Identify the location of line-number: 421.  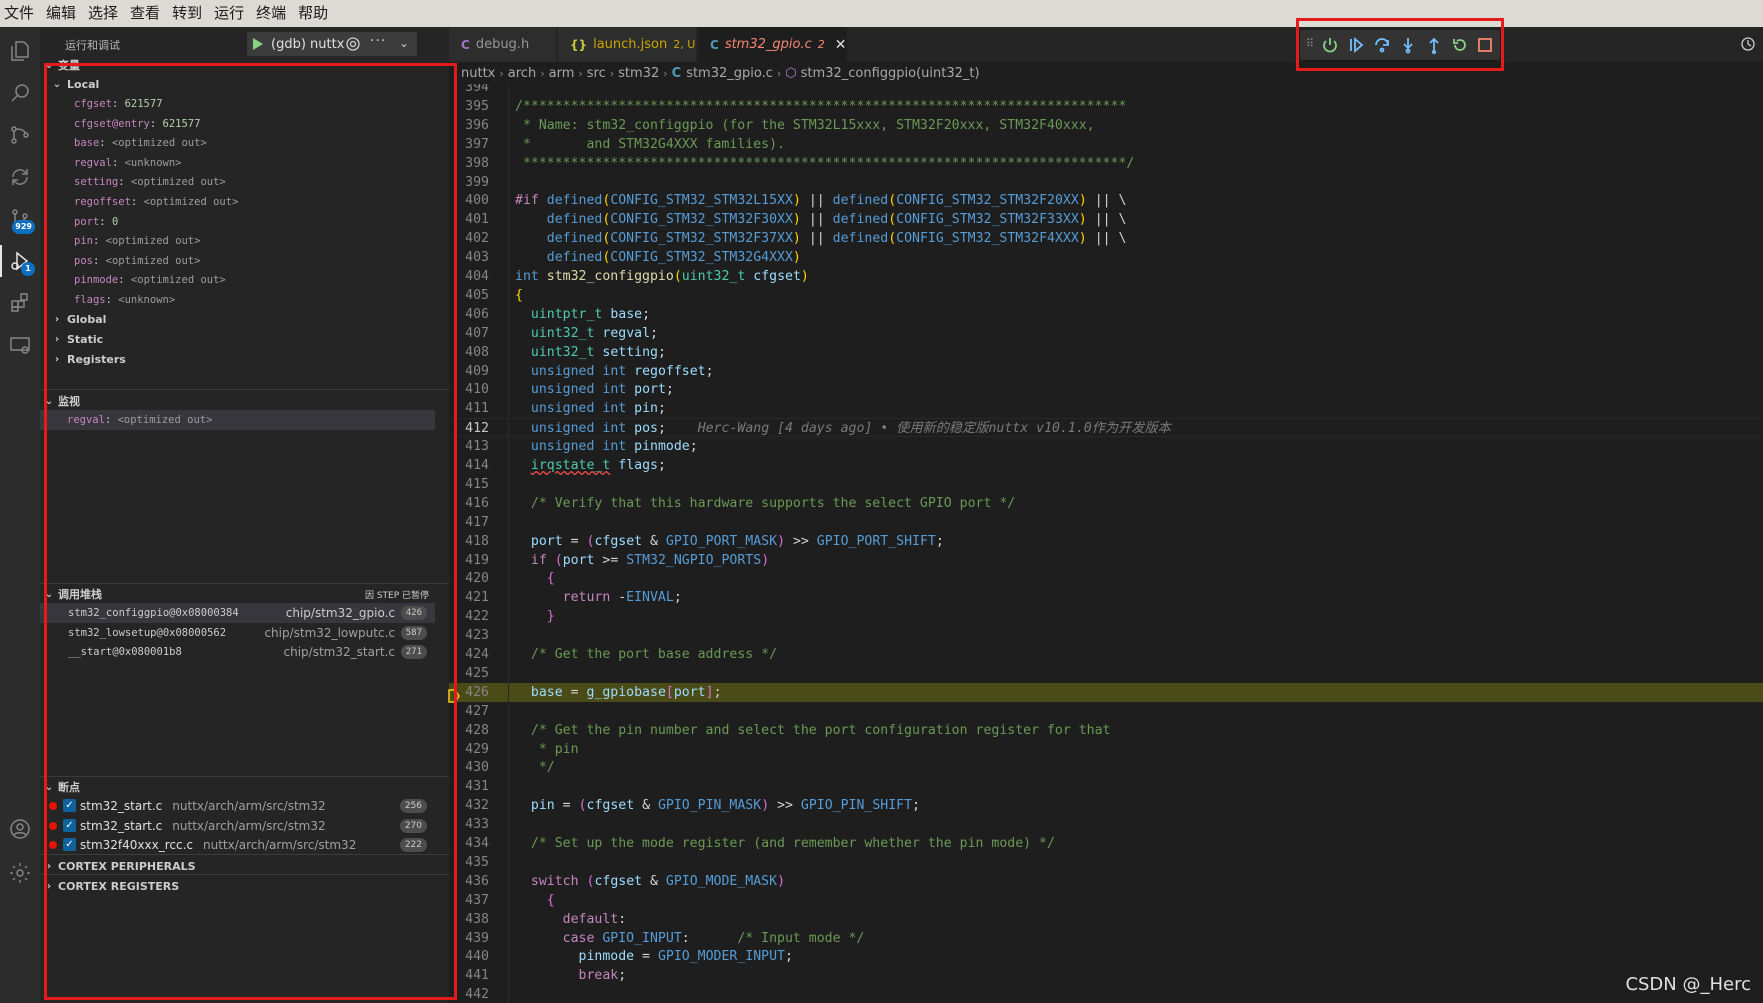
(469, 597).